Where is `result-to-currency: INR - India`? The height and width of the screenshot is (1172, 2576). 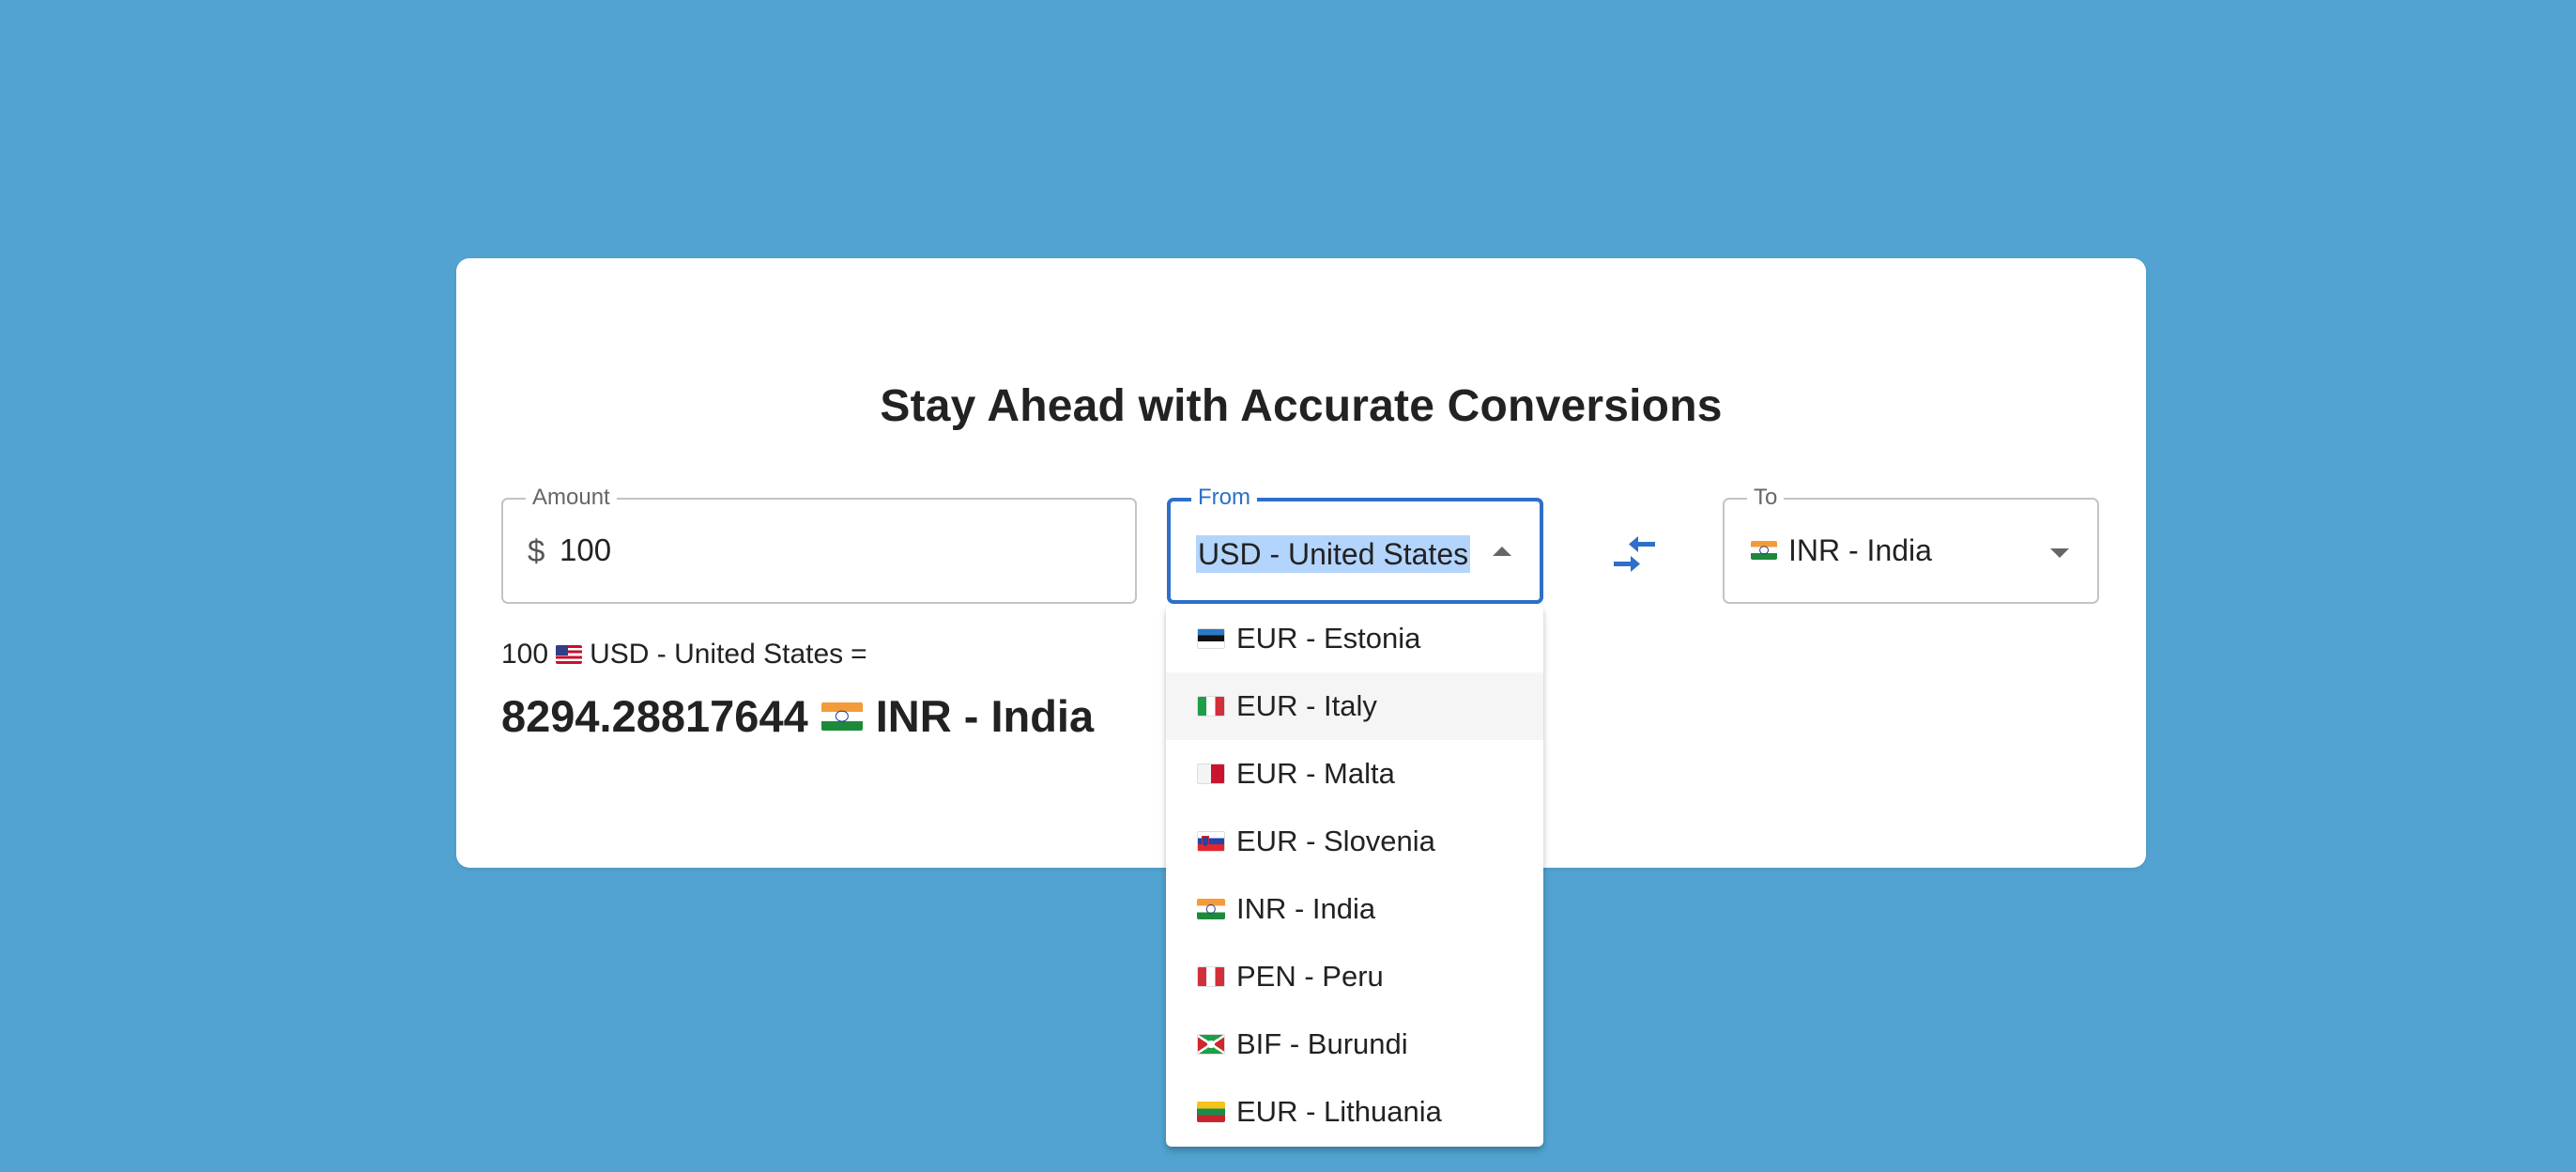 result-to-currency: INR - India is located at coordinates (985, 716).